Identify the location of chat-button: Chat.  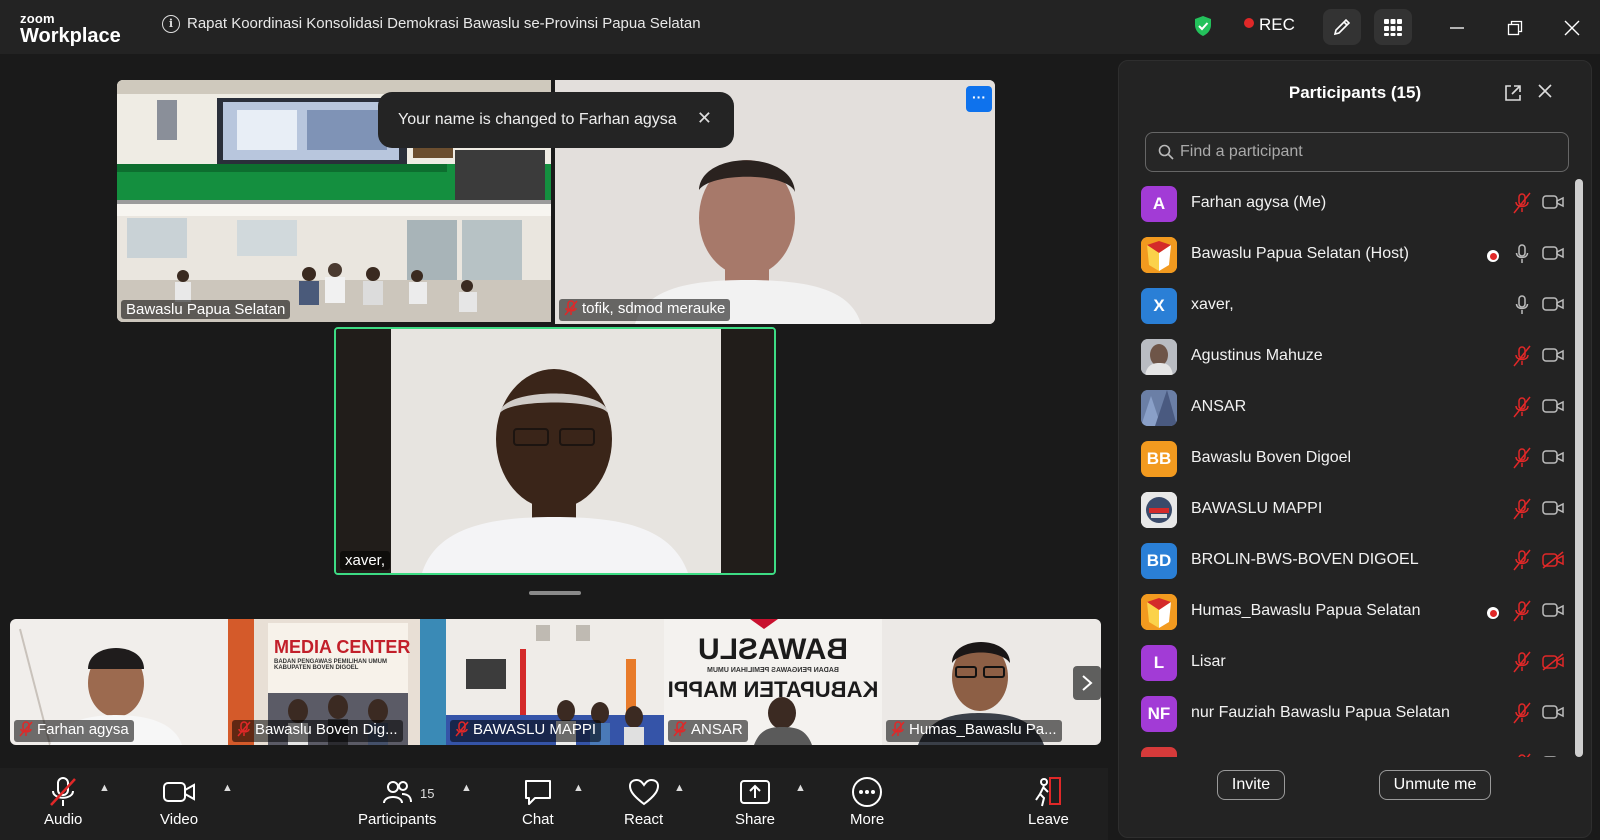
(538, 802).